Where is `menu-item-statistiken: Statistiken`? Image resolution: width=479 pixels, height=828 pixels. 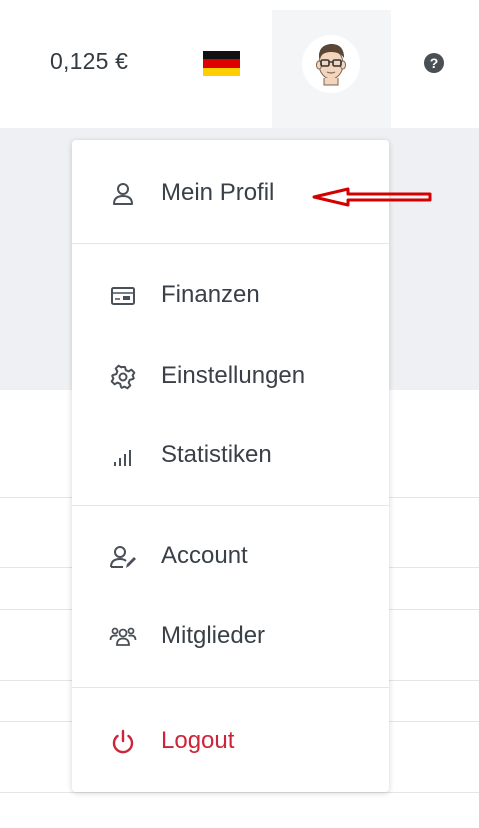
menu-item-statistiken: Statistiken is located at coordinates (230, 456).